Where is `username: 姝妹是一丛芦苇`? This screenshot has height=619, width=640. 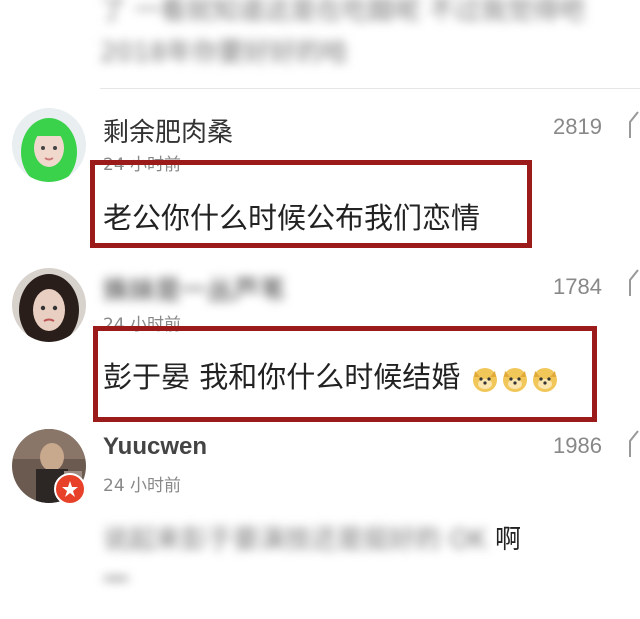 username: 姝妹是一丛芦苇 is located at coordinates (194, 288).